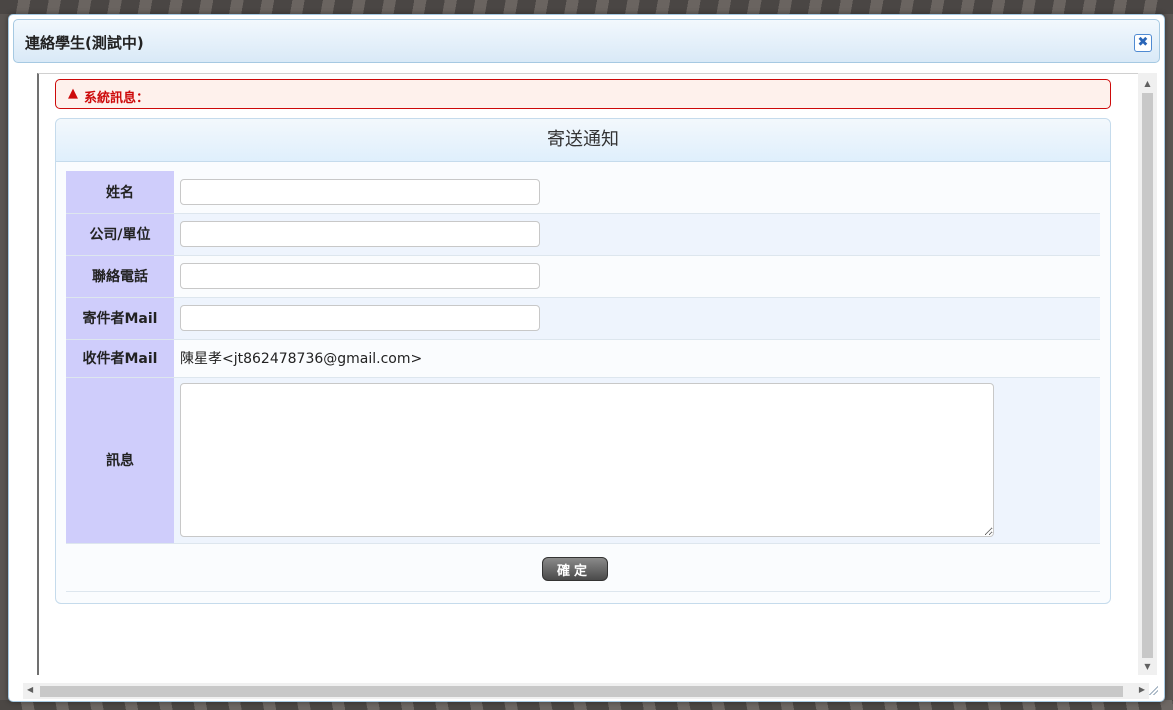 The width and height of the screenshot is (1173, 710). I want to click on dialog-titlebar: 連絡學生(測試中) ✖, so click(586, 41).